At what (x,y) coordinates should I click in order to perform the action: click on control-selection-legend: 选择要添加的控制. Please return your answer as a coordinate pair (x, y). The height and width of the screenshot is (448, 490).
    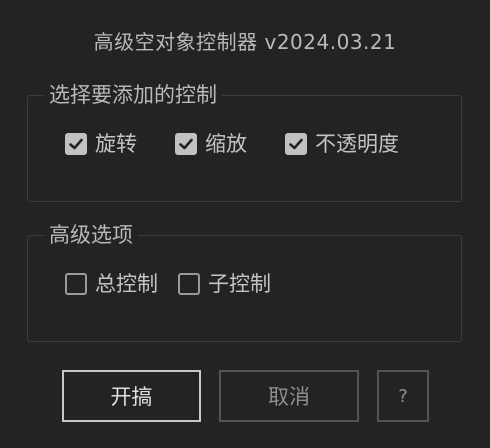
    Looking at the image, I should click on (133, 95).